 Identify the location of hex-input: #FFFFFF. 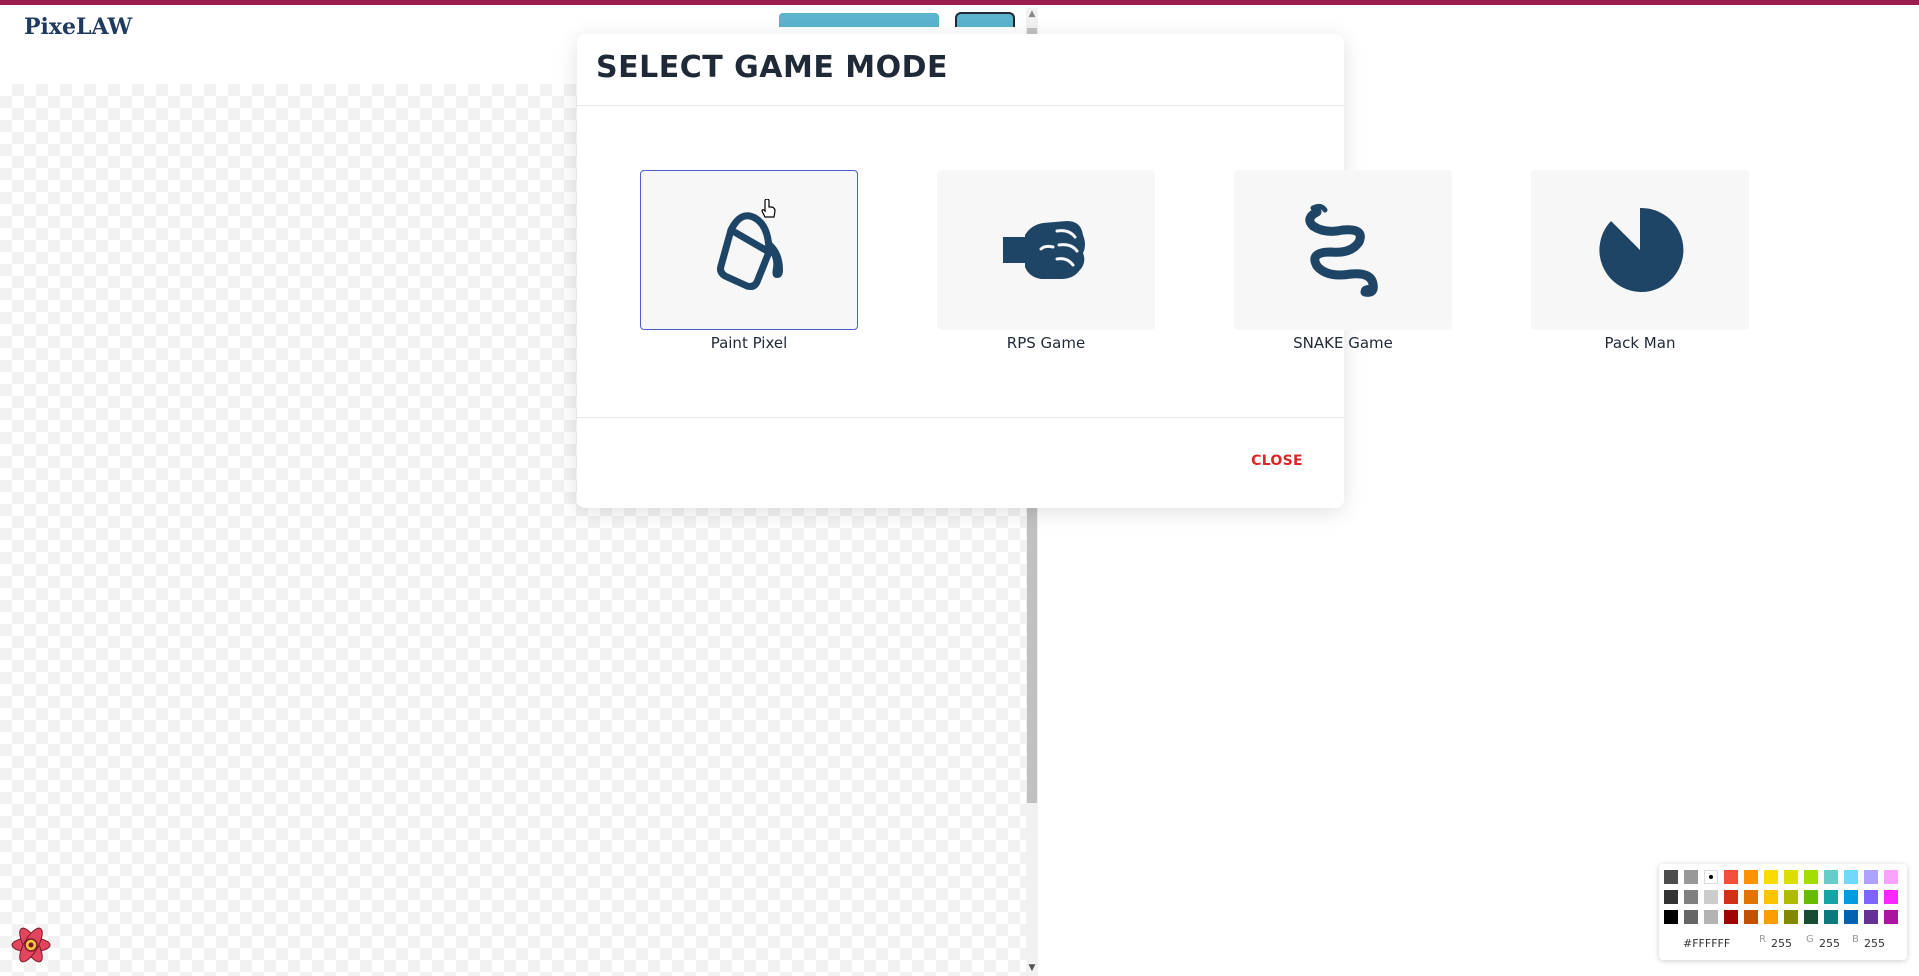
(1706, 943).